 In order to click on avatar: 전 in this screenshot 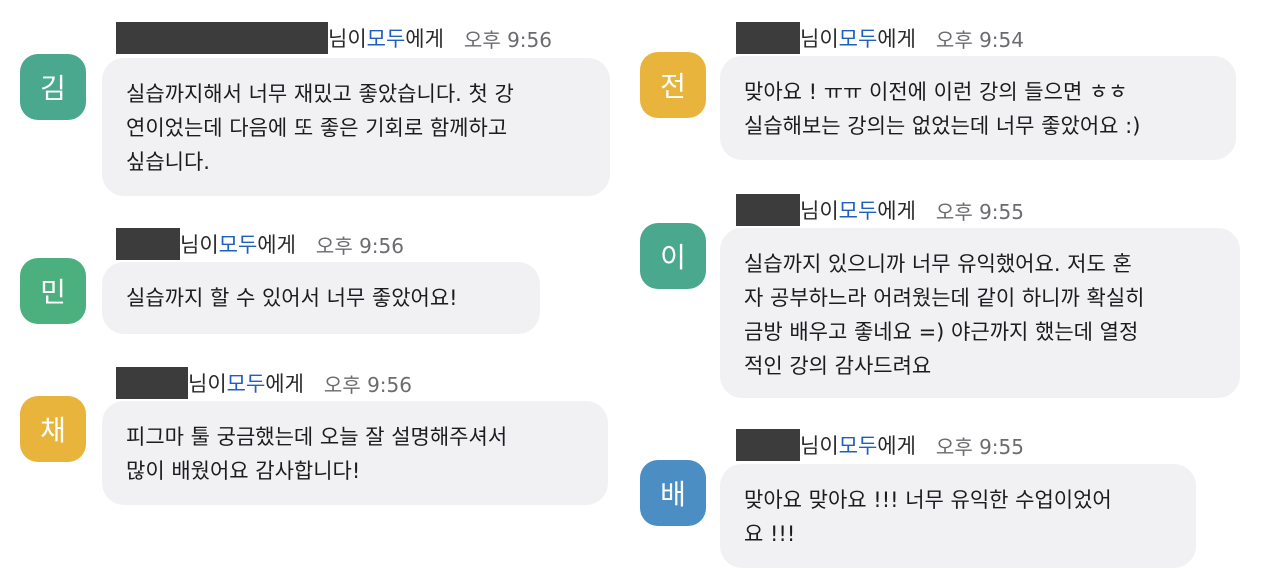, I will do `click(673, 85)`.